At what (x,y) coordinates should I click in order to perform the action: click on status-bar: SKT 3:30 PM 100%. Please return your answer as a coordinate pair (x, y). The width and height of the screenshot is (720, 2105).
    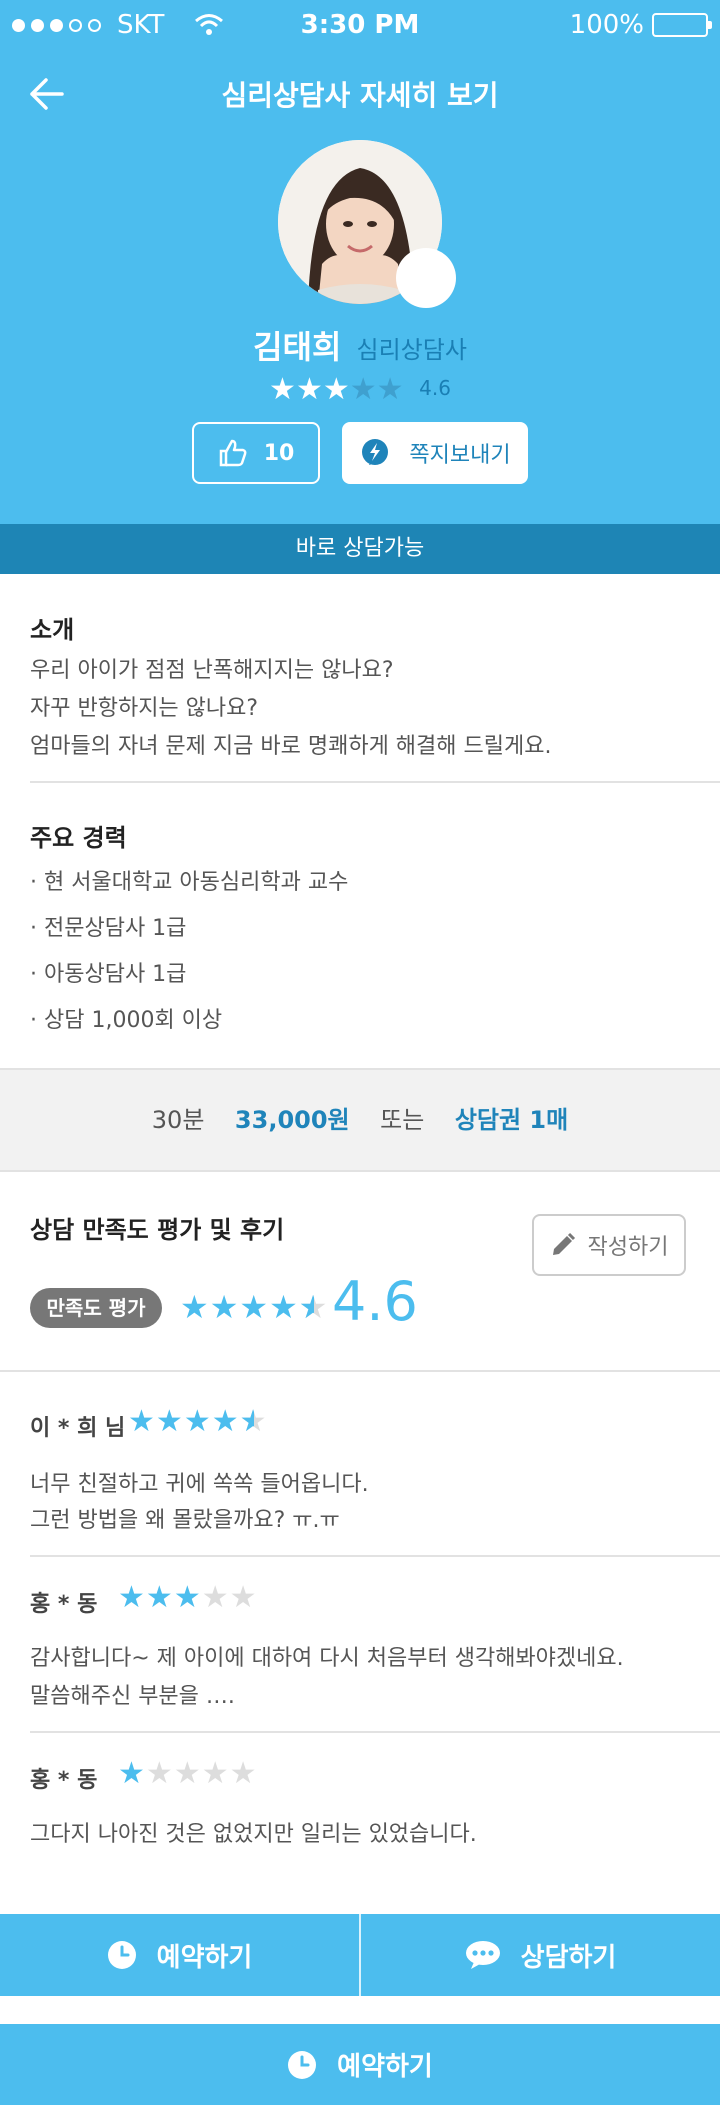
    Looking at the image, I should click on (360, 26).